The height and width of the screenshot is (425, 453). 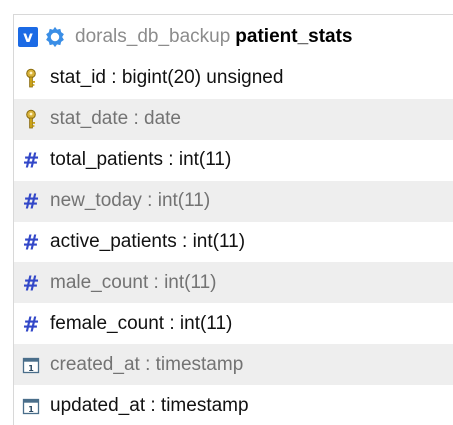 I want to click on column-row: # active_patients : int(11), so click(x=233, y=242).